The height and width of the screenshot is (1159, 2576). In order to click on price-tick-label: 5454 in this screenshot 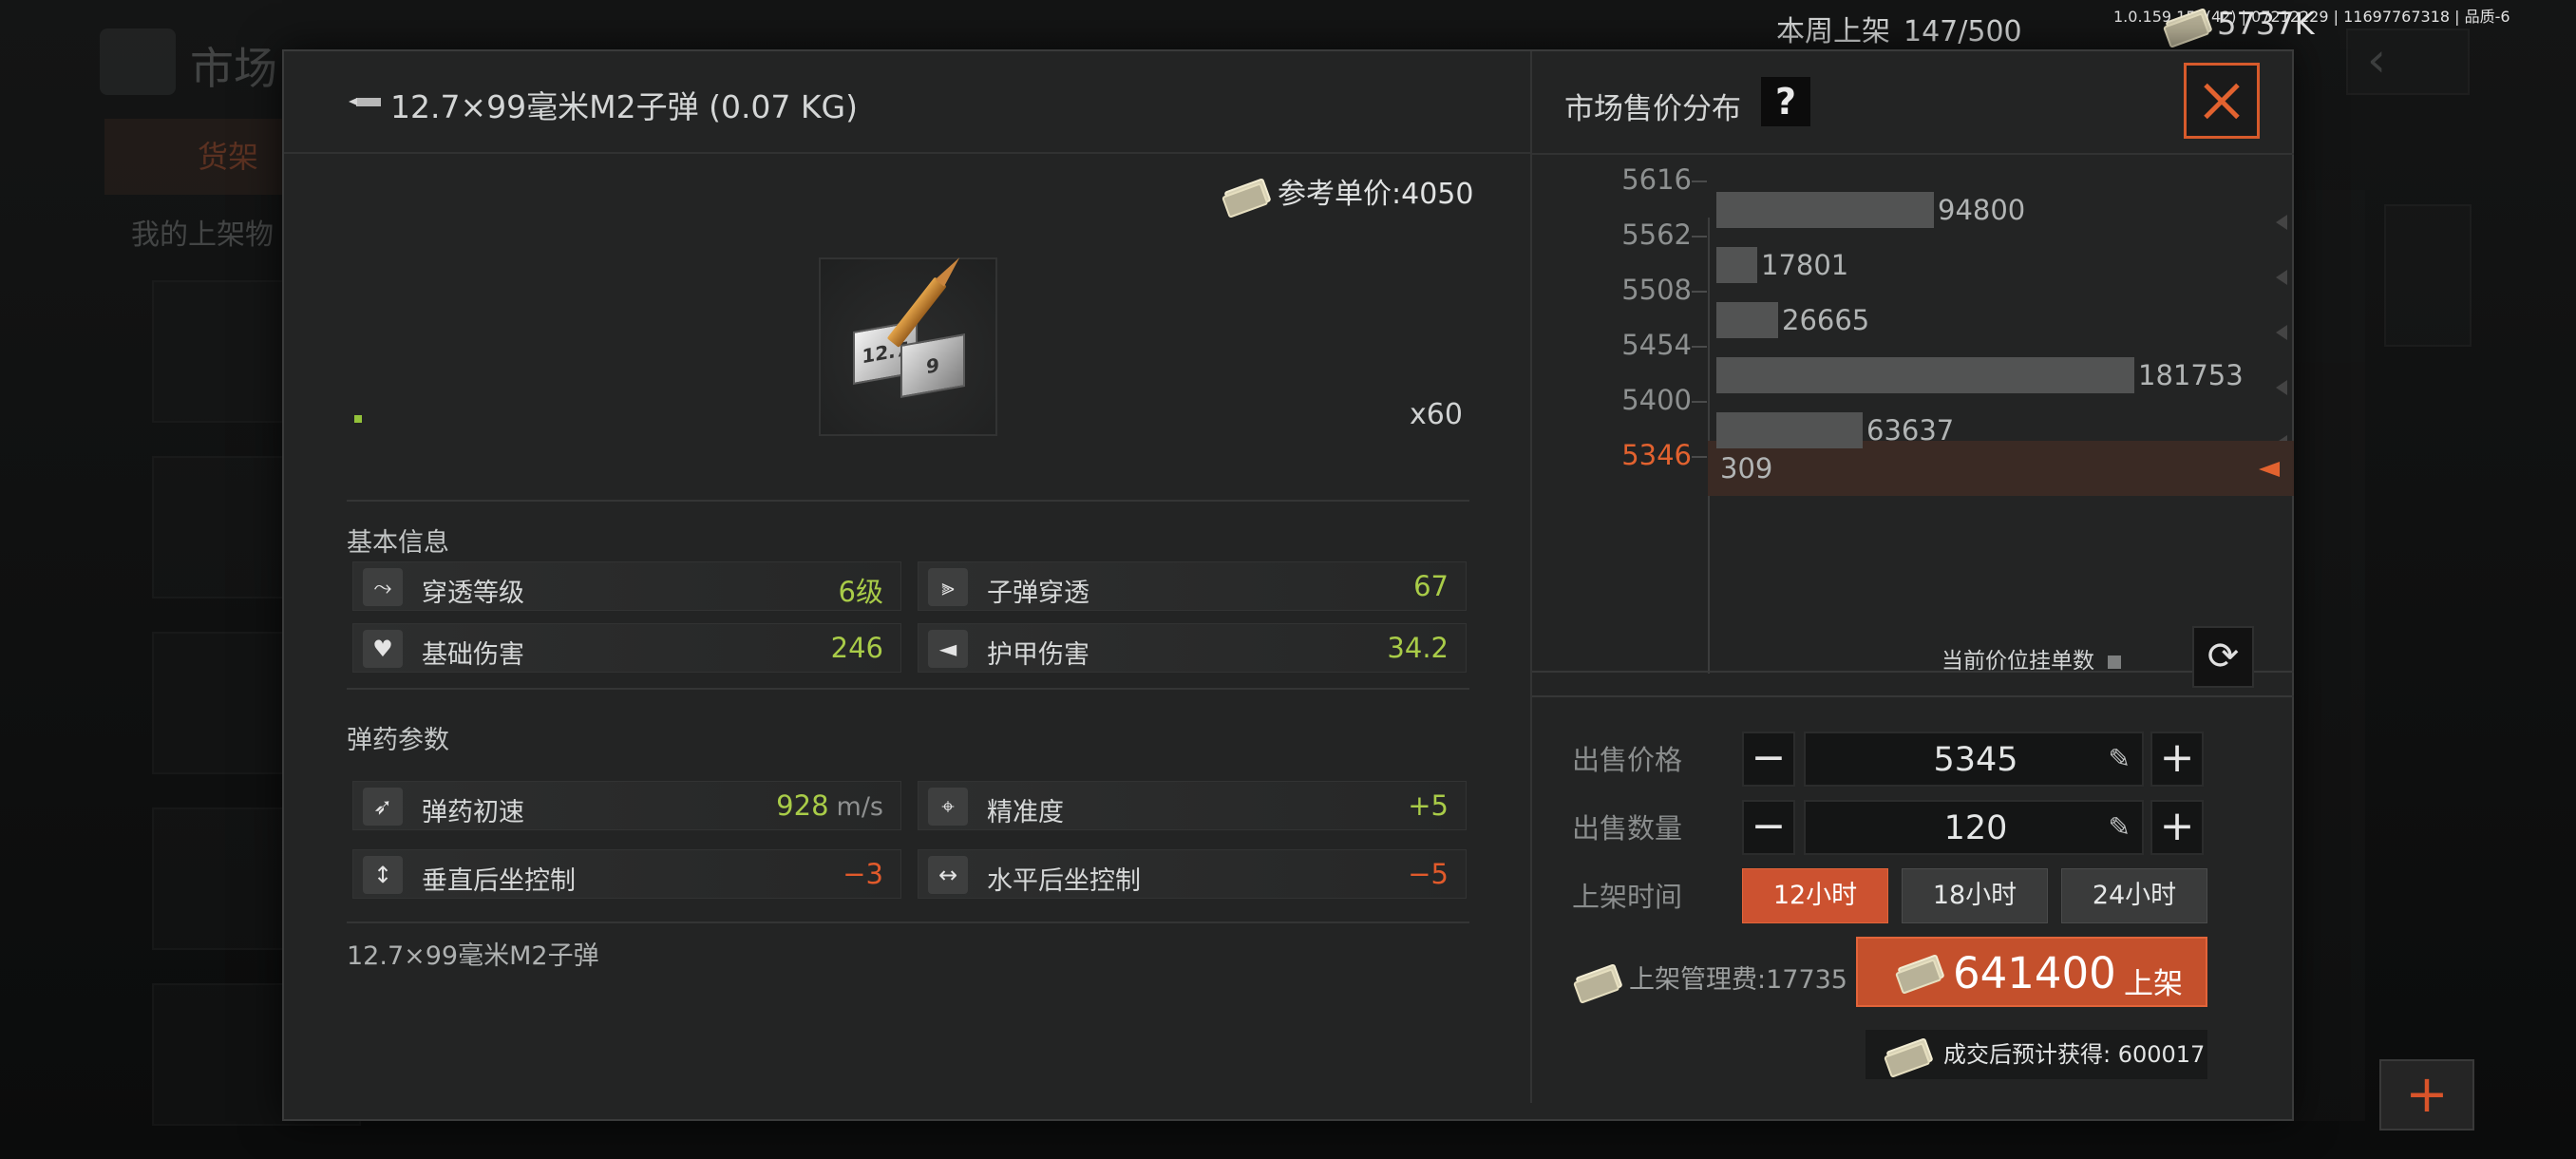, I will do `click(1656, 345)`.